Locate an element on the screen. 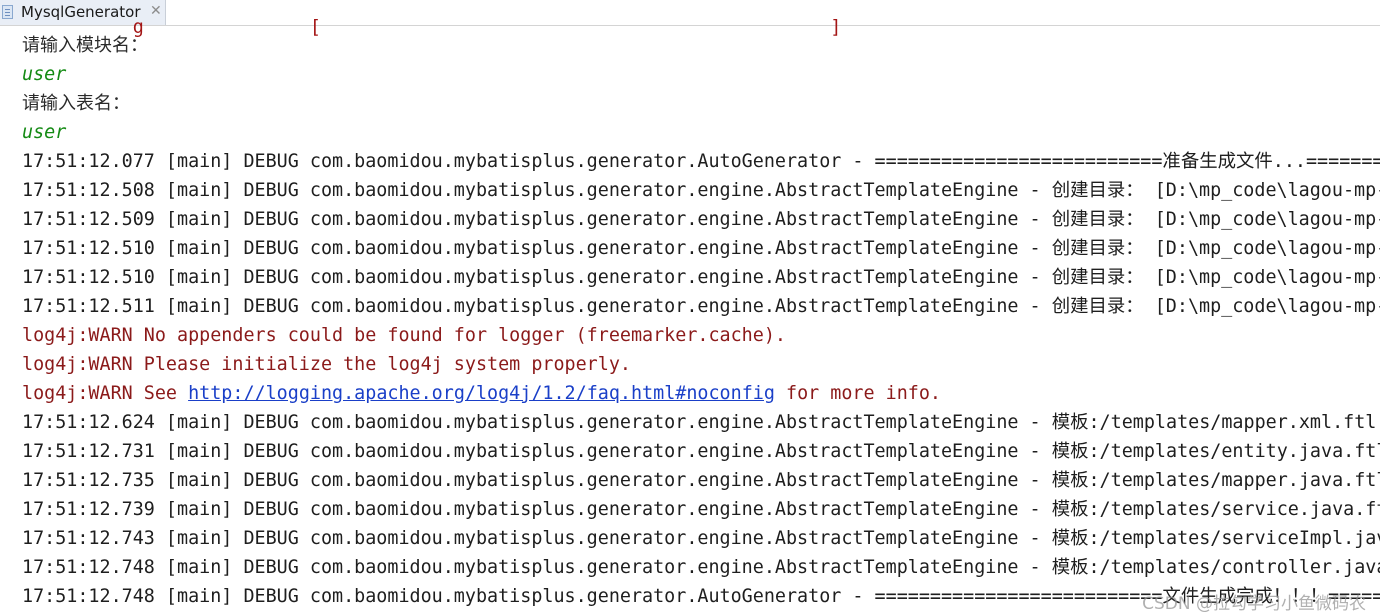 The width and height of the screenshot is (1380, 616). console-prompt: 请输入模块名： is located at coordinates (85, 45).